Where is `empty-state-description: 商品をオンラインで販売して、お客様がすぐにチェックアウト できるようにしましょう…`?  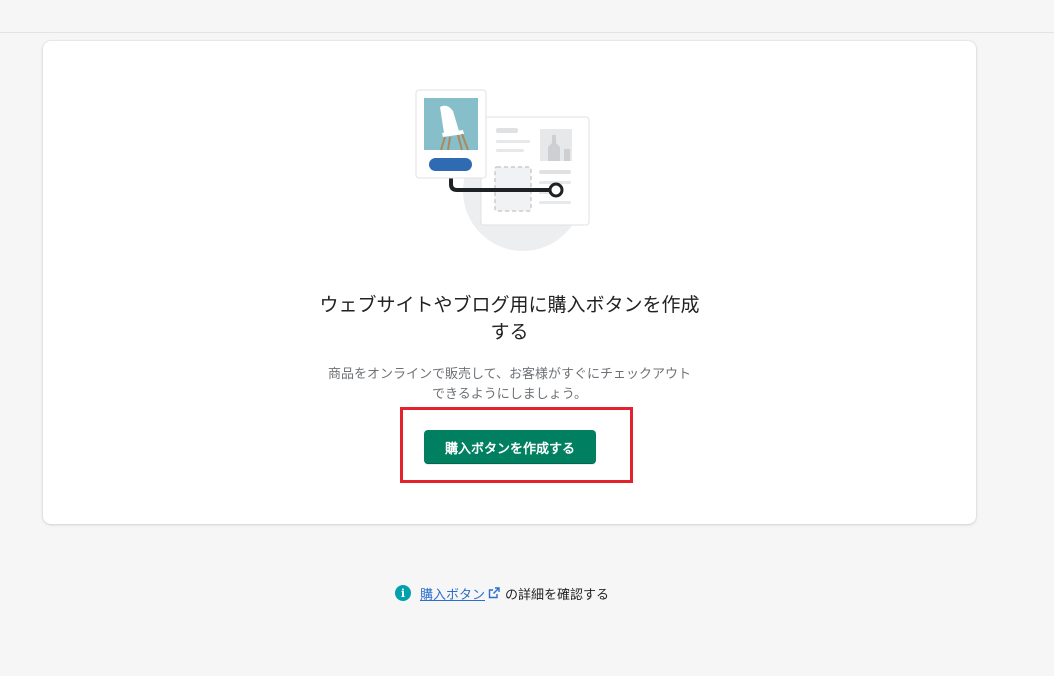
empty-state-description: 商品をオンラインで販売して、お客様がすぐにチェックアウト できるようにしましょう… is located at coordinates (509, 385).